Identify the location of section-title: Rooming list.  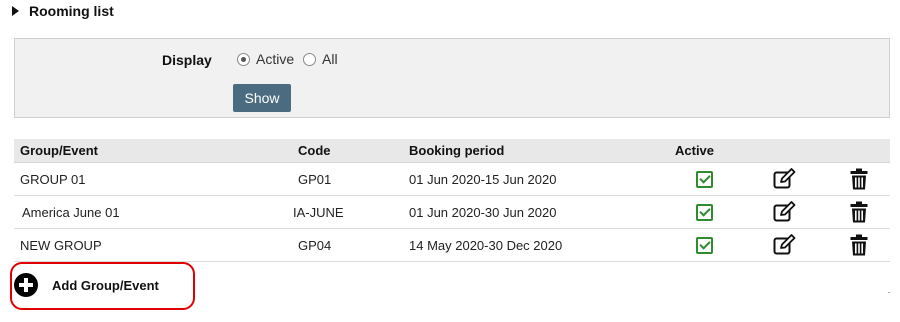
(71, 11).